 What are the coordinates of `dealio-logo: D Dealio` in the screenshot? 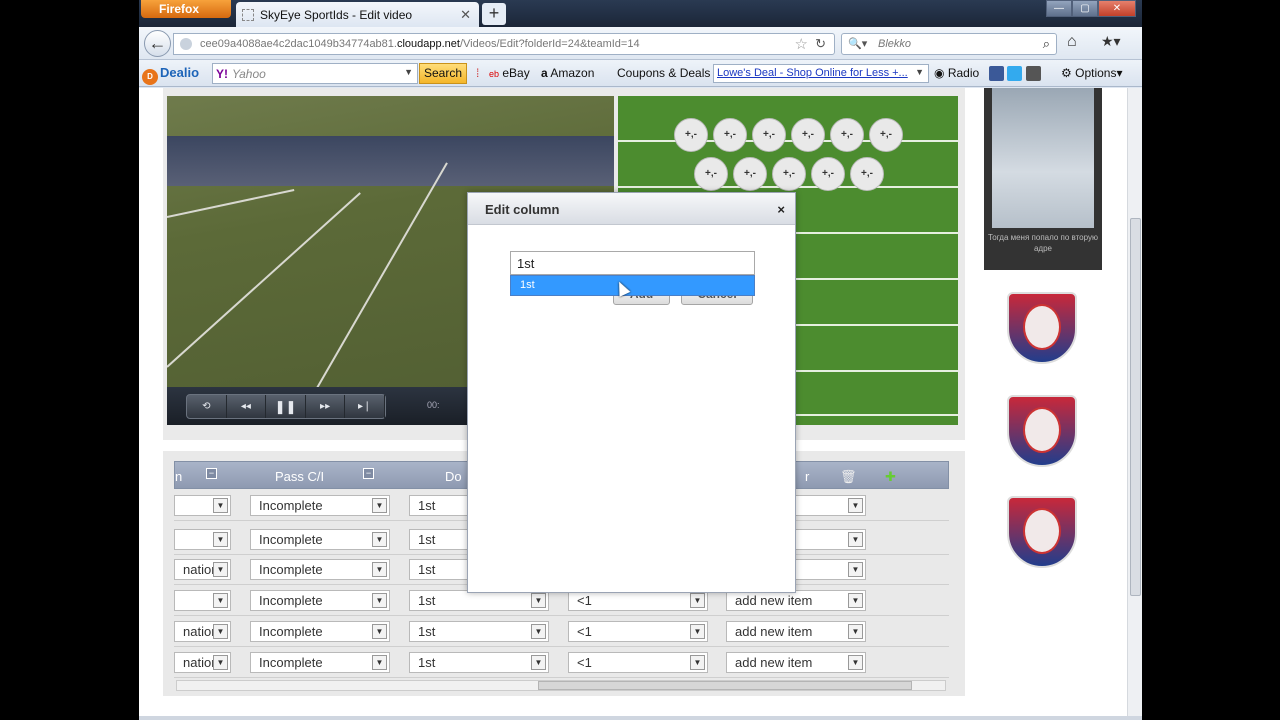 It's located at (170, 75).